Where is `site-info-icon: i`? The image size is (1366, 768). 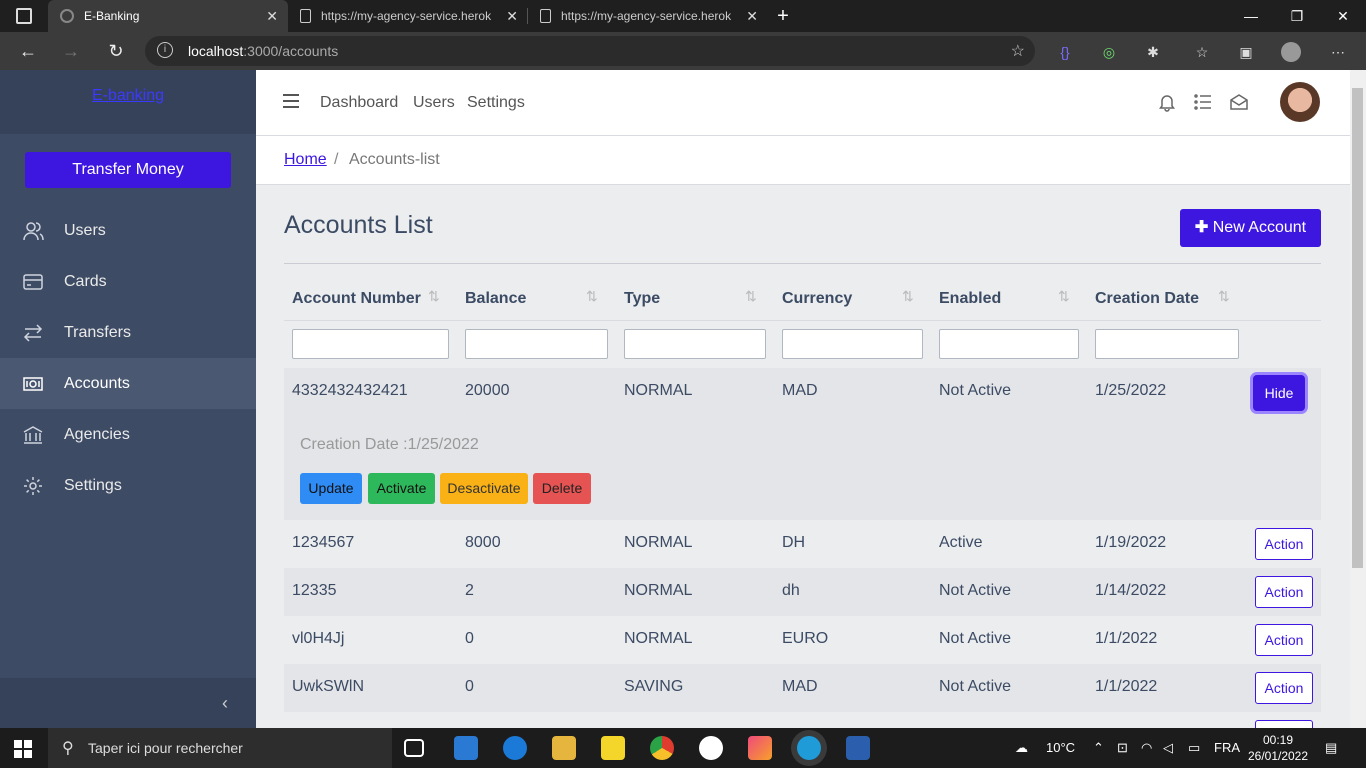
site-info-icon: i is located at coordinates (165, 50).